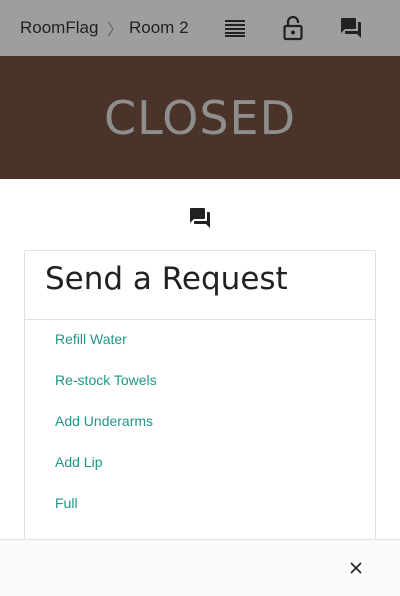 This screenshot has height=596, width=400. Describe the element at coordinates (106, 392) in the screenshot. I see `request-item-restock-towels: Re-stock Towels` at that location.